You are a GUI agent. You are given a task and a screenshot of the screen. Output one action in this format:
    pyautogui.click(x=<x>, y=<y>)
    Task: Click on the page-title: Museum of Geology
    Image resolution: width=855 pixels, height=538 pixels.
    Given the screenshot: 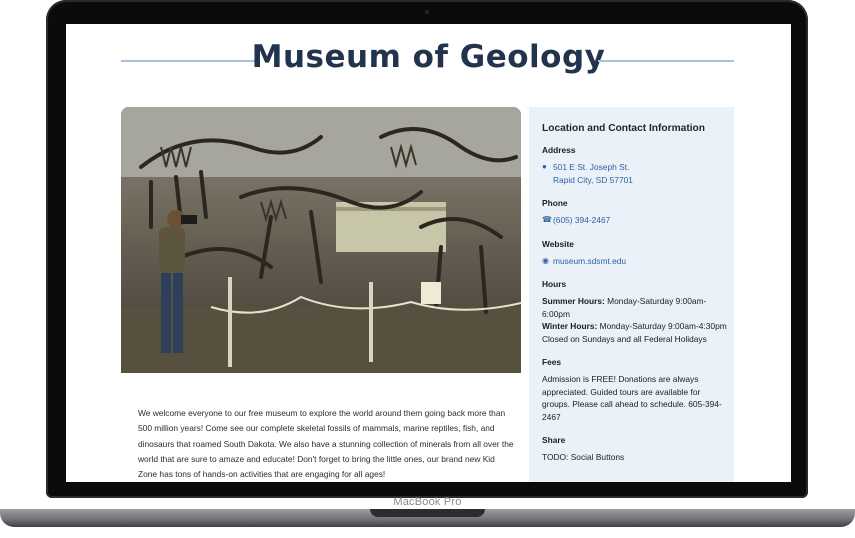 What is the action you would take?
    pyautogui.click(x=428, y=57)
    